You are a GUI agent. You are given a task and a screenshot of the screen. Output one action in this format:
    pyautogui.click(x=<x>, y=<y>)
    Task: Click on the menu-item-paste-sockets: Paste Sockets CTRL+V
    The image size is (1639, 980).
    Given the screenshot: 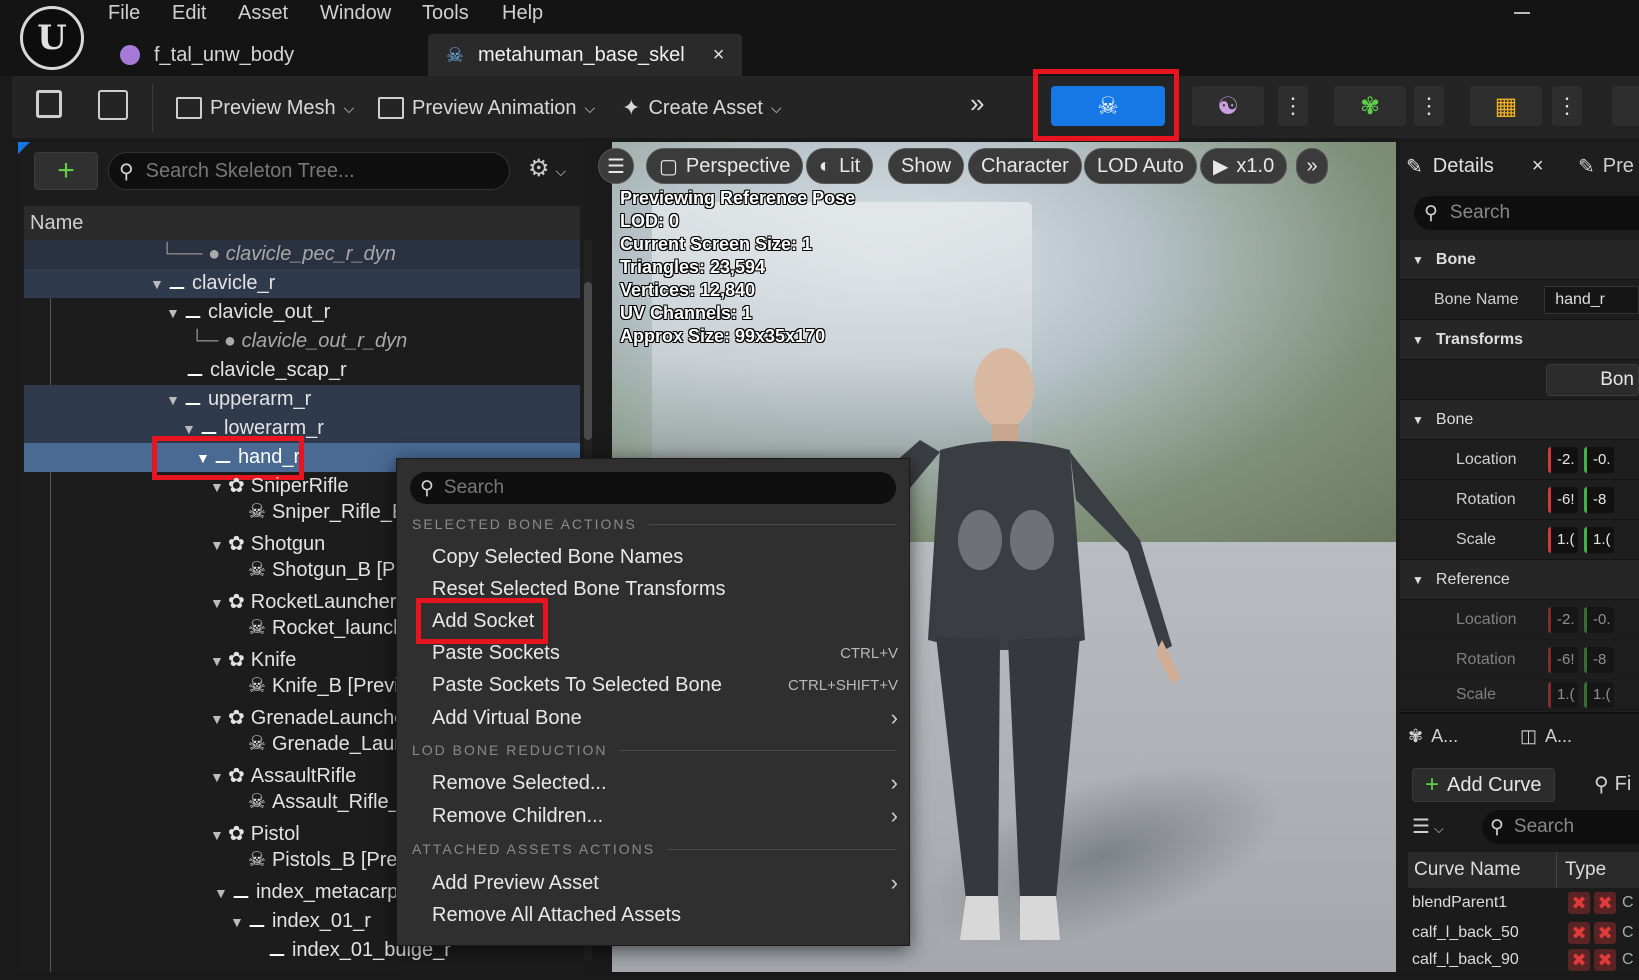 What is the action you would take?
    pyautogui.click(x=665, y=653)
    